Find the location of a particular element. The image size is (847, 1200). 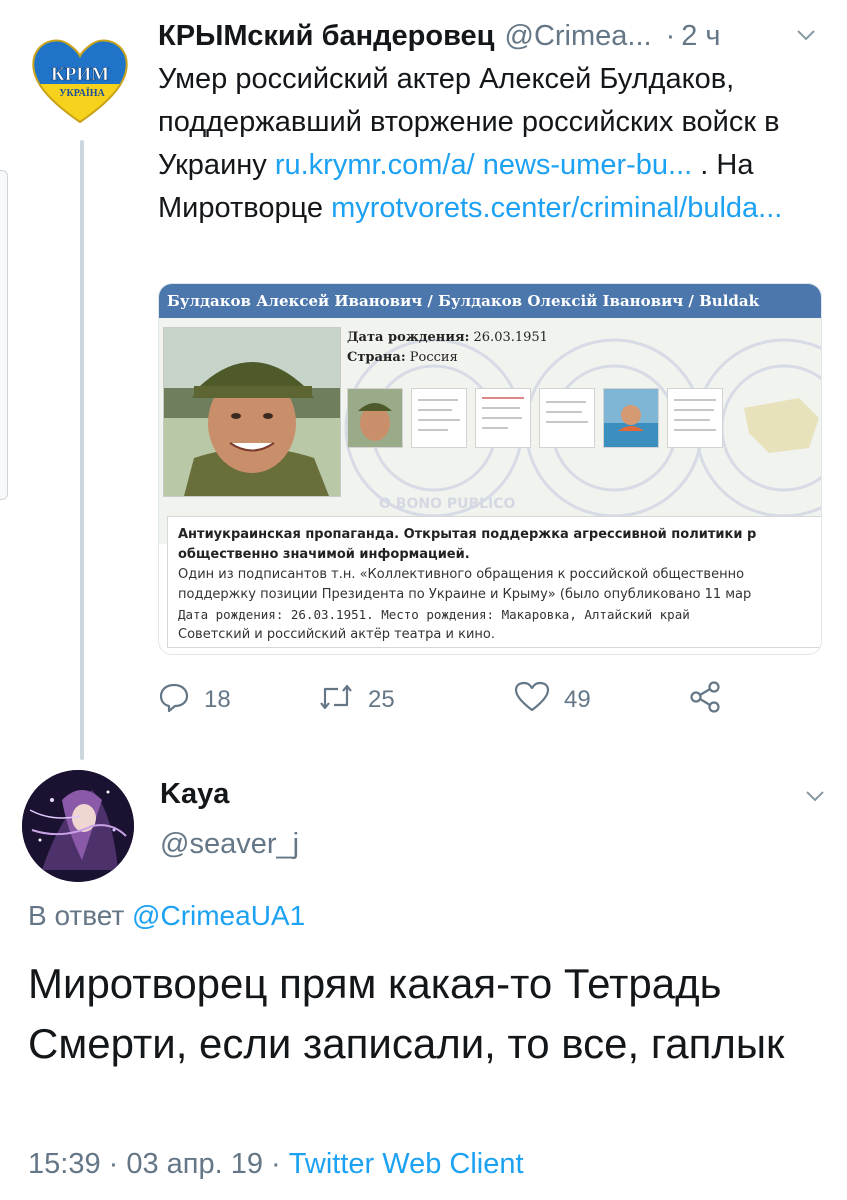

parent-tweet-header: КРЫМский бандеровец @Crimea... · 2 ч is located at coordinates (498, 36).